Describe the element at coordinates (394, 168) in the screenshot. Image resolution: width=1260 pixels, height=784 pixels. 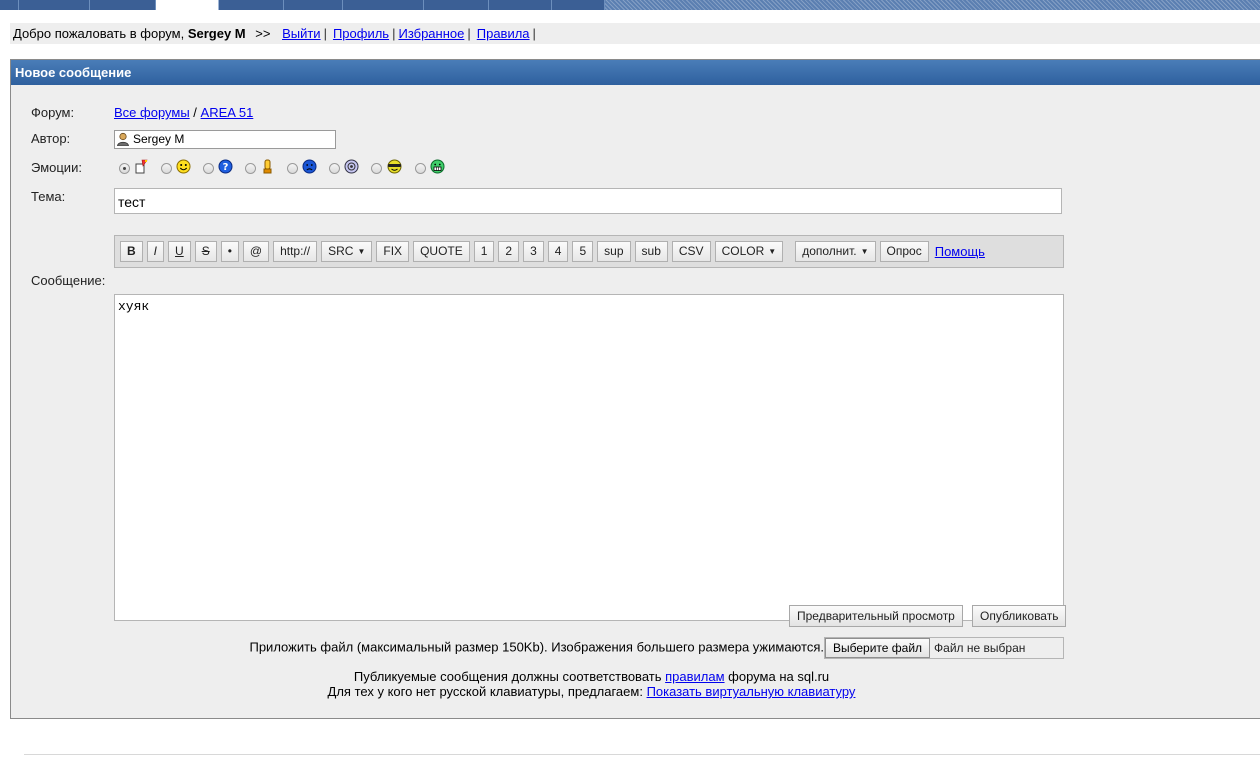
I see `cool-face-icon` at that location.